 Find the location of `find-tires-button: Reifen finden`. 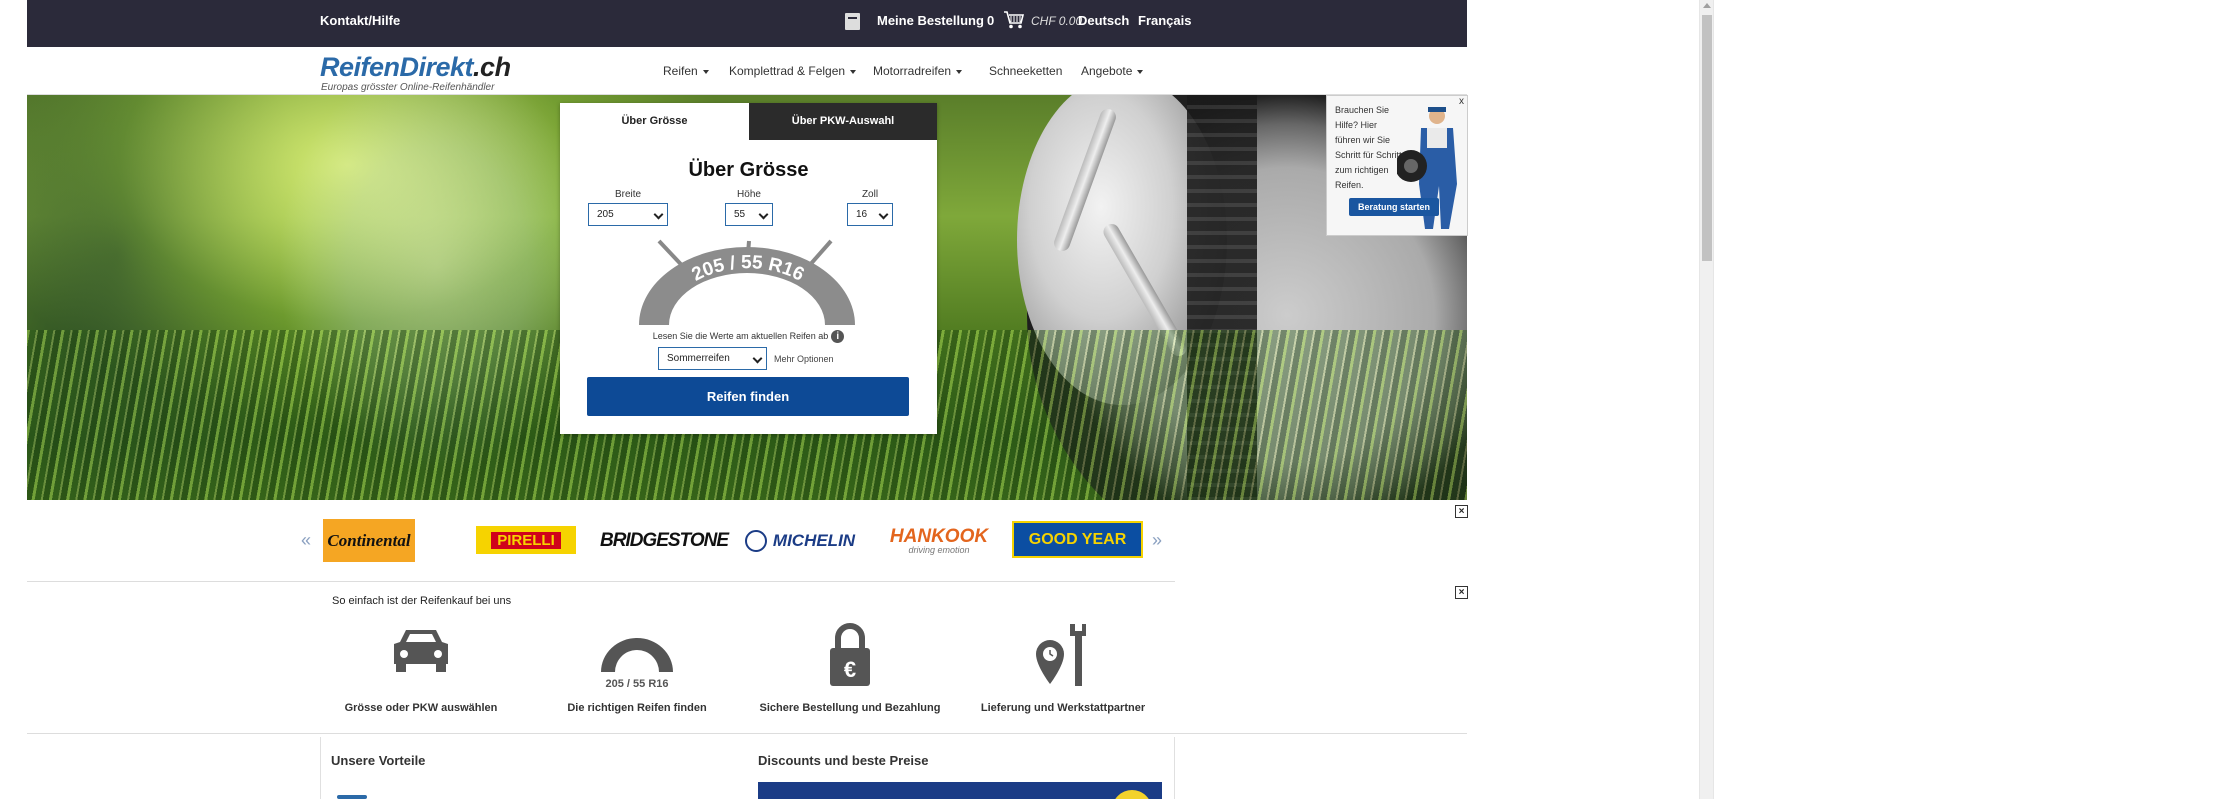

find-tires-button: Reifen finden is located at coordinates (748, 396).